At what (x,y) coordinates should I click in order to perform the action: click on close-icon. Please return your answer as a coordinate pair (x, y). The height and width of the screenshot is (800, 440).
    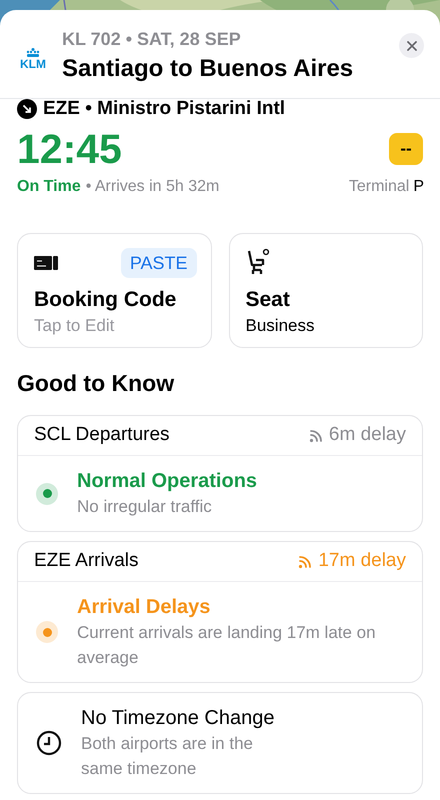
    Looking at the image, I should click on (411, 45).